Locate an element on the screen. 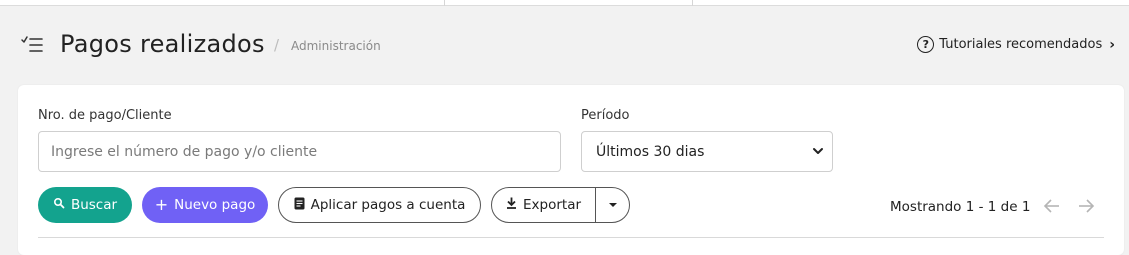 The width and height of the screenshot is (1129, 255). chevron-right-icon: › is located at coordinates (1112, 44).